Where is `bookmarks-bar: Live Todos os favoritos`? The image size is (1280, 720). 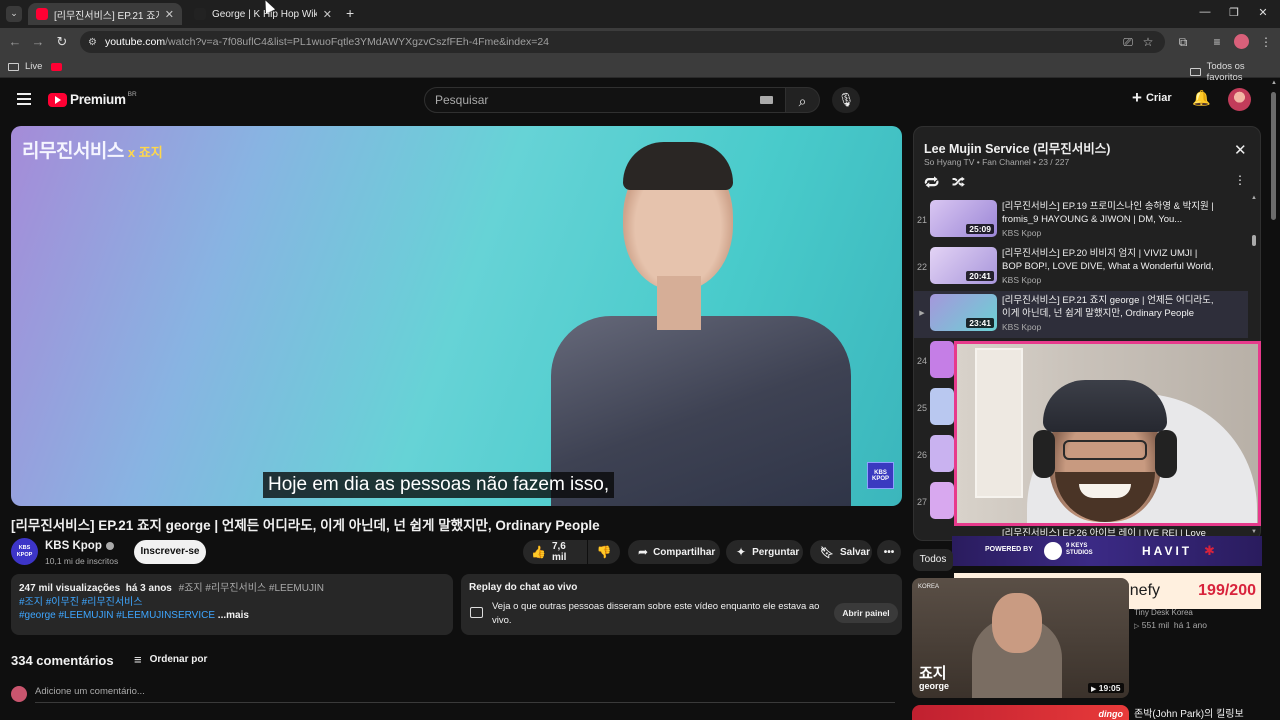
bookmarks-bar: Live Todos os favoritos is located at coordinates (640, 69).